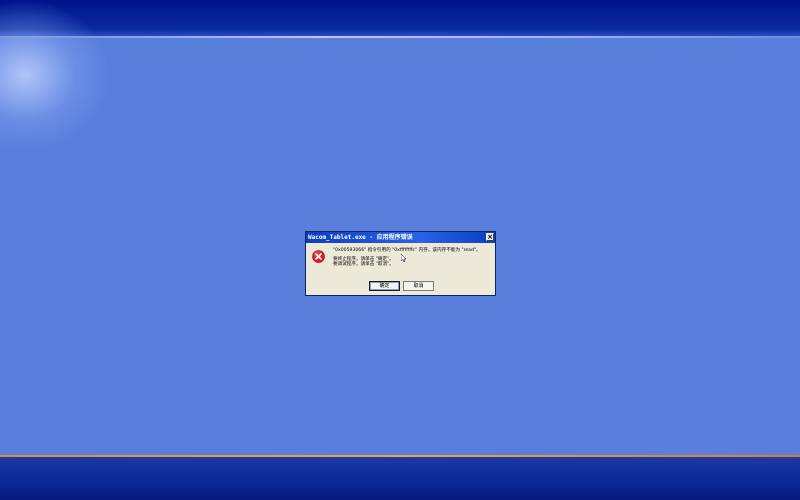 This screenshot has width=800, height=500. What do you see at coordinates (318, 256) in the screenshot?
I see `error-icon` at bounding box center [318, 256].